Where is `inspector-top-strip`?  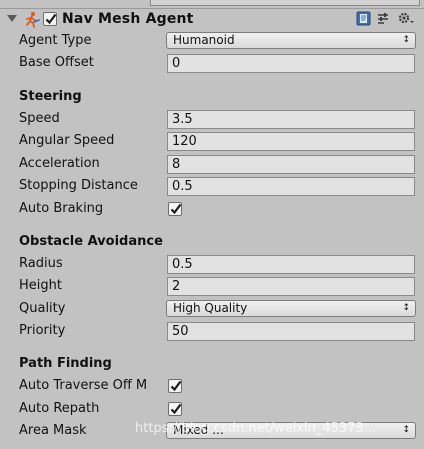 inspector-top-strip is located at coordinates (212, 4).